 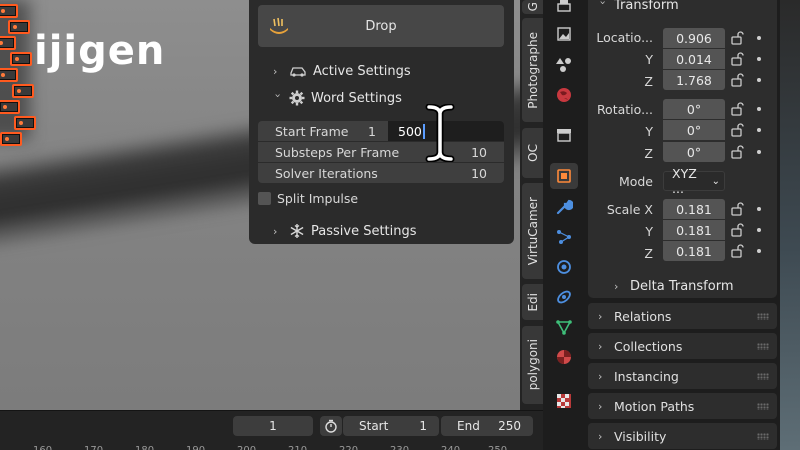 What do you see at coordinates (532, 231) in the screenshot?
I see `tab-virtucamer: VirtuCamer` at bounding box center [532, 231].